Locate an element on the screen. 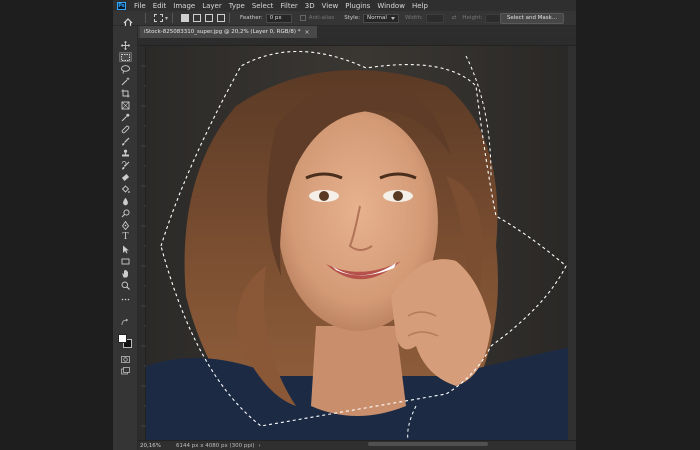  menu-3d: 3D is located at coordinates (310, 6).